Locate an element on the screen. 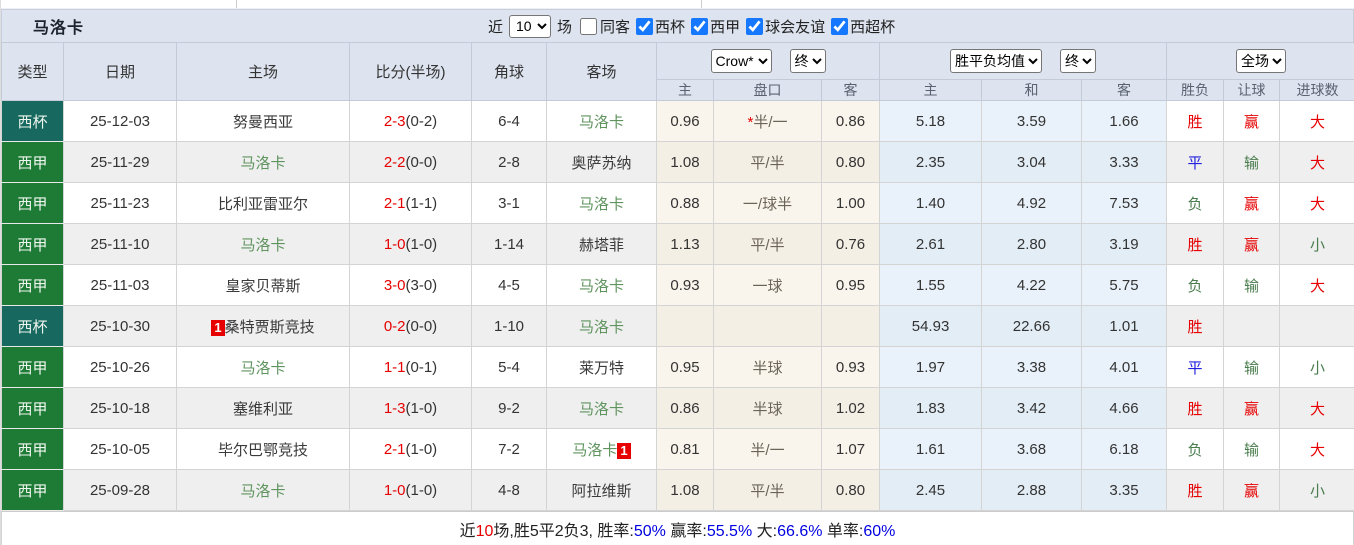 This screenshot has width=1354, height=545. handicap-line: 半/一 is located at coordinates (770, 122).